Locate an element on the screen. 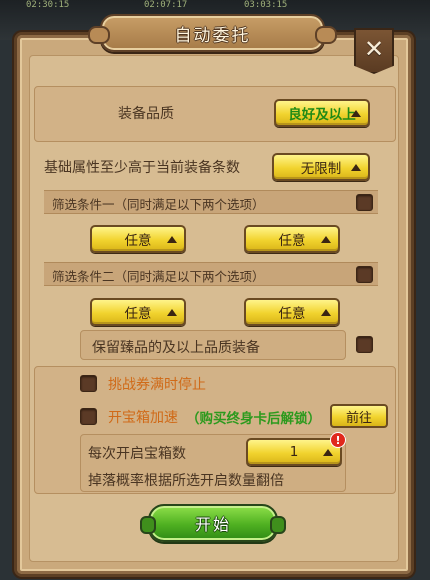 This screenshot has height=580, width=430. start-button-label: 开始 is located at coordinates (212, 524).